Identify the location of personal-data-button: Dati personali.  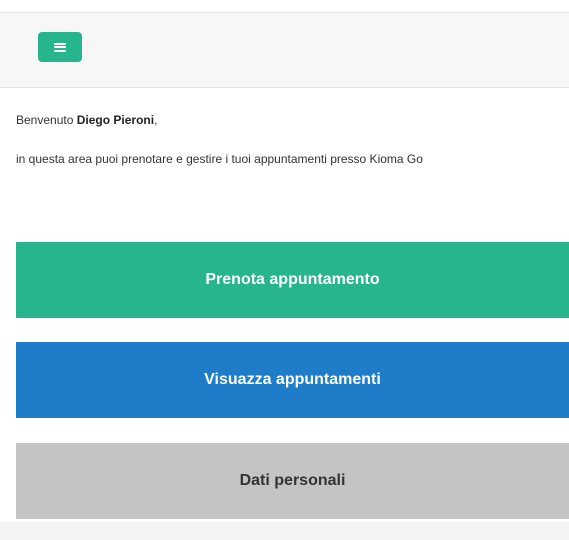
(292, 481).